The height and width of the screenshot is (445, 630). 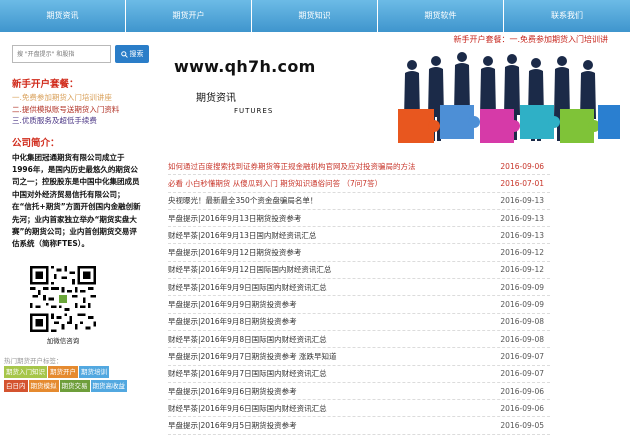 What do you see at coordinates (359, 253) in the screenshot?
I see `news-row: 早盘提示|2016年9月12日期货投资参考 2016-09-12` at bounding box center [359, 253].